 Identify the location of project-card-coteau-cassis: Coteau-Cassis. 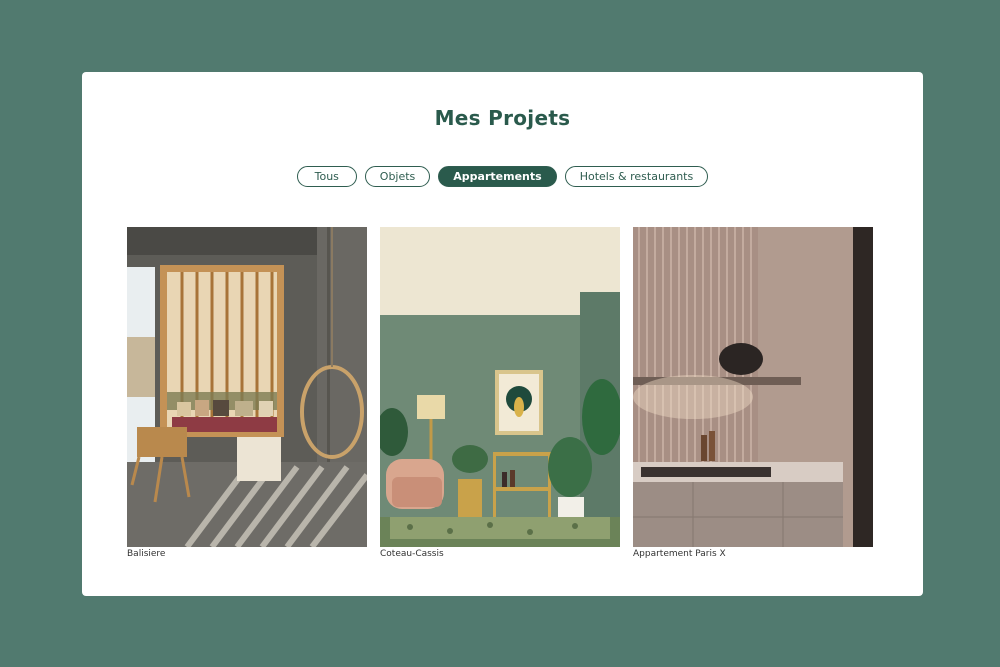
(500, 393).